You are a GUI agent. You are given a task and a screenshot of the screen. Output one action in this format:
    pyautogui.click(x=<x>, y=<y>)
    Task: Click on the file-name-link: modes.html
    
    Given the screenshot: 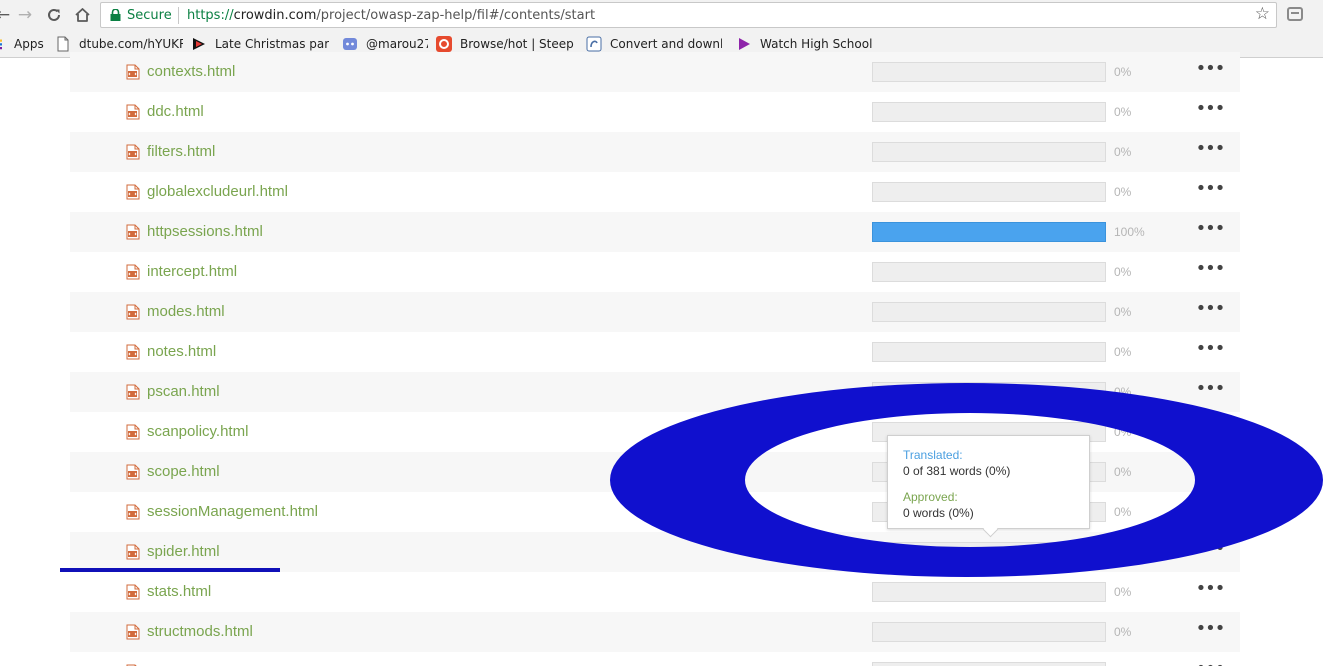 What is the action you would take?
    pyautogui.click(x=186, y=311)
    